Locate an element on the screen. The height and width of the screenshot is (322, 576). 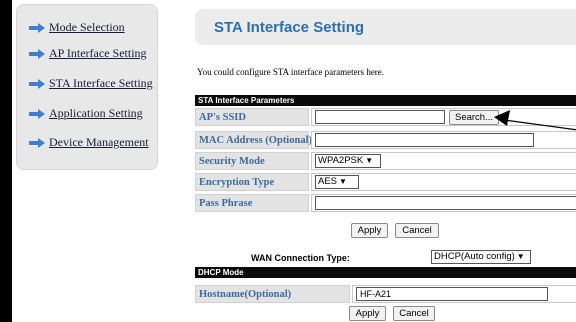
security-mode-select: WPA2PSK ▼ is located at coordinates (348, 161).